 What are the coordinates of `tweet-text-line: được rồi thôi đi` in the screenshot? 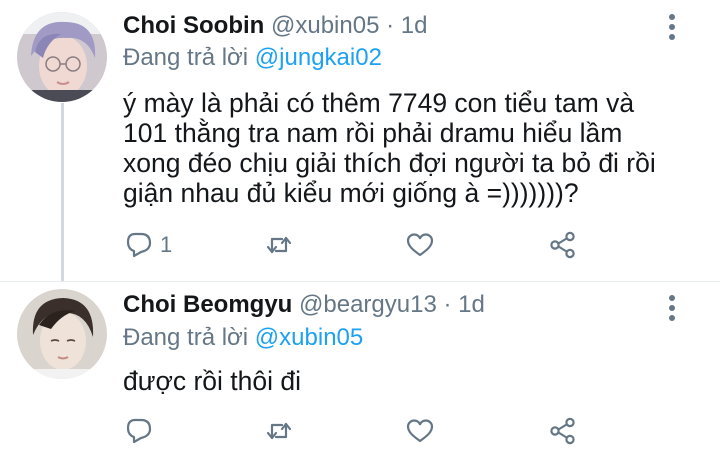 It's located at (212, 381).